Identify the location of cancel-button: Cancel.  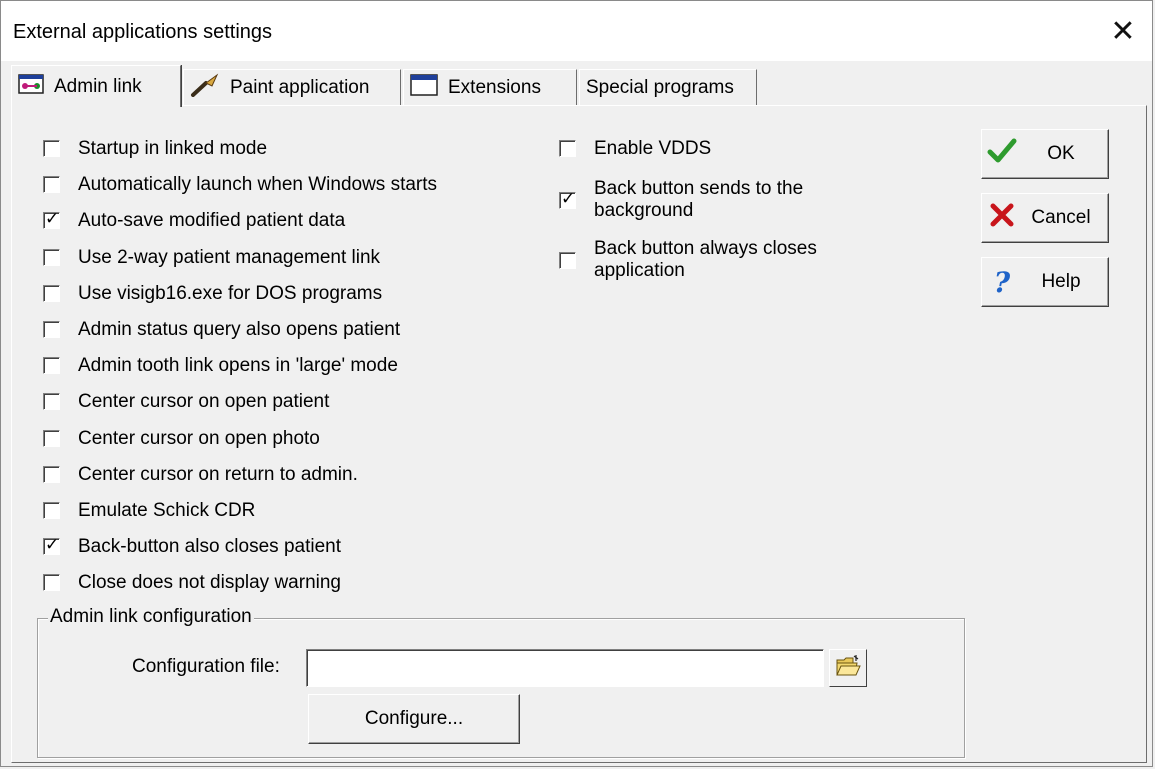
(1045, 218).